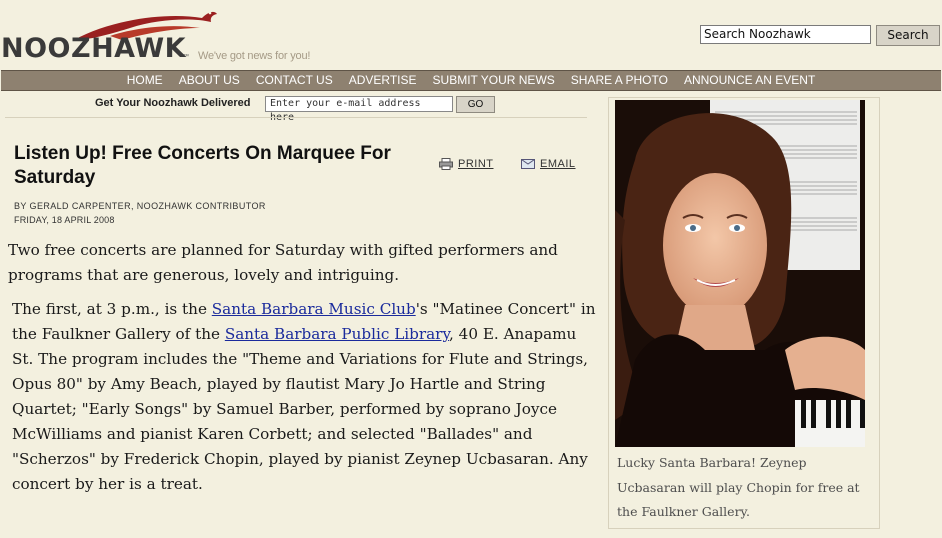 This screenshot has height=538, width=942. What do you see at coordinates (112, 309) in the screenshot?
I see `paragraph-text: The first, at 3 p.m., is the` at bounding box center [112, 309].